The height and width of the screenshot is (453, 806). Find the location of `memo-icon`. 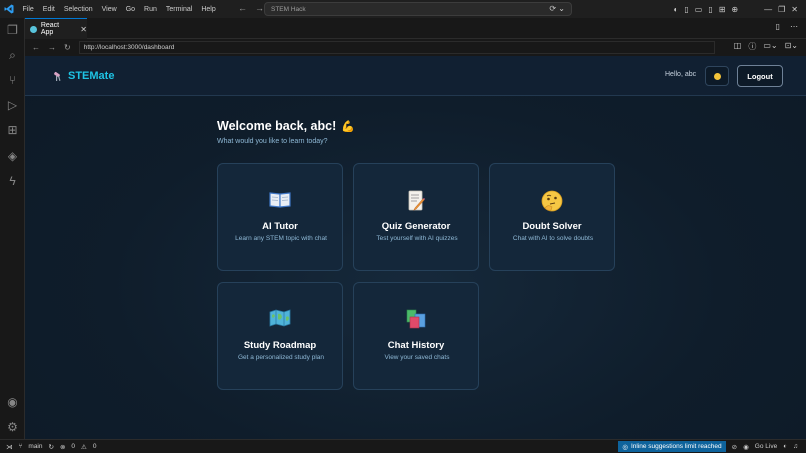

memo-icon is located at coordinates (416, 201).